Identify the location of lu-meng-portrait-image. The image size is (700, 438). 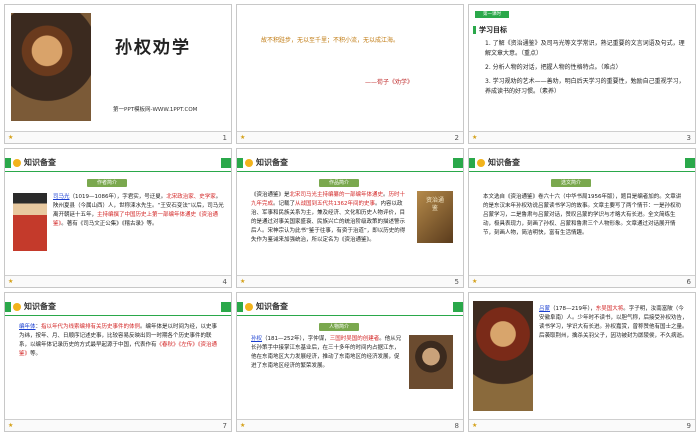
(503, 356).